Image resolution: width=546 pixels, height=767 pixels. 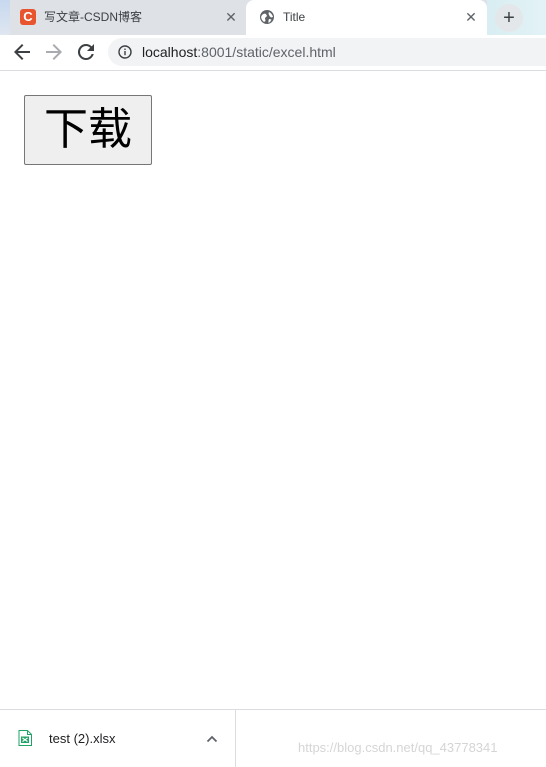 I want to click on new-tab-button: +, so click(x=509, y=18).